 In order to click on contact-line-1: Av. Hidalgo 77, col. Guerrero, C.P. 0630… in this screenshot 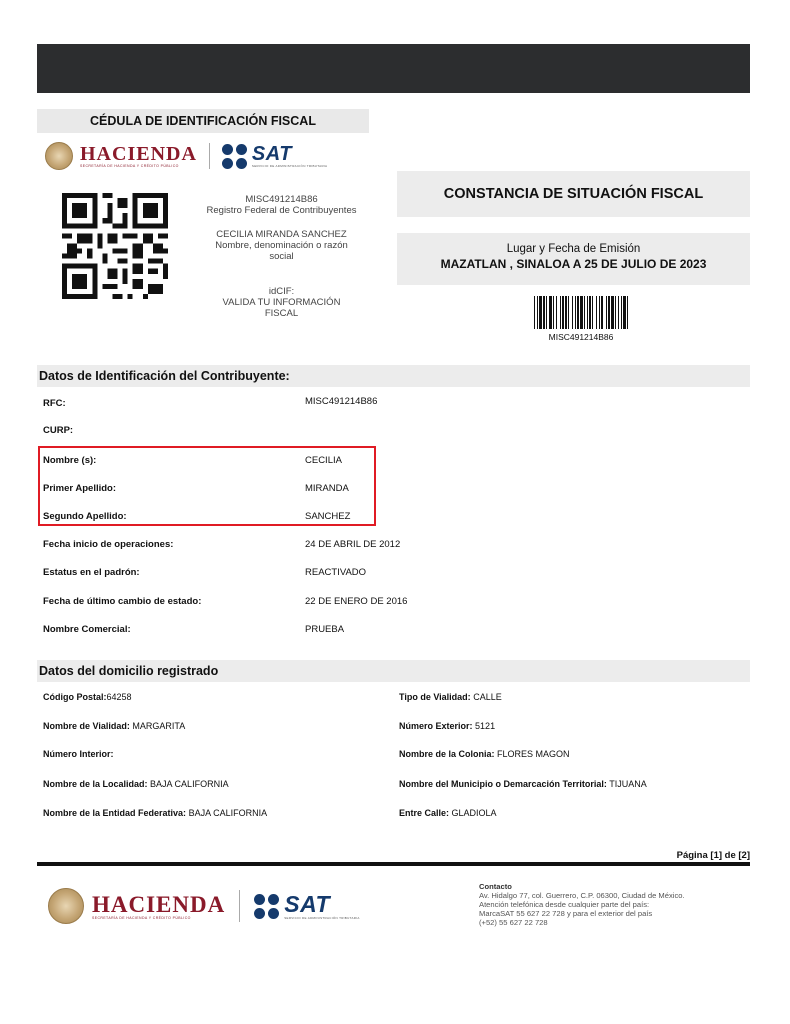, I will do `click(582, 895)`.